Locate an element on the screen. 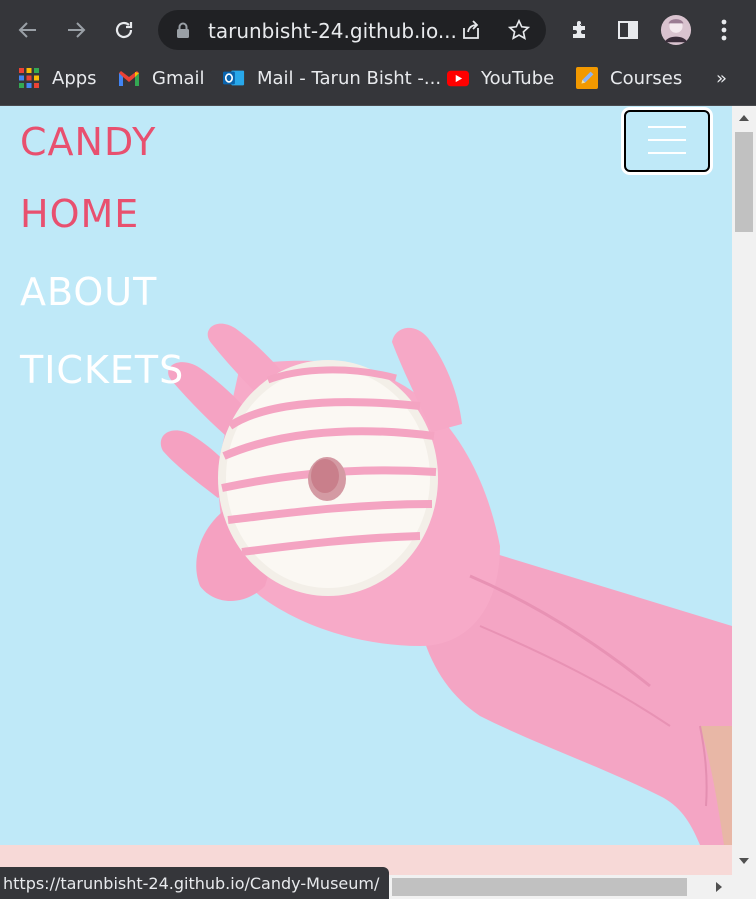 The width and height of the screenshot is (756, 899). side-panel-icon is located at coordinates (628, 30).